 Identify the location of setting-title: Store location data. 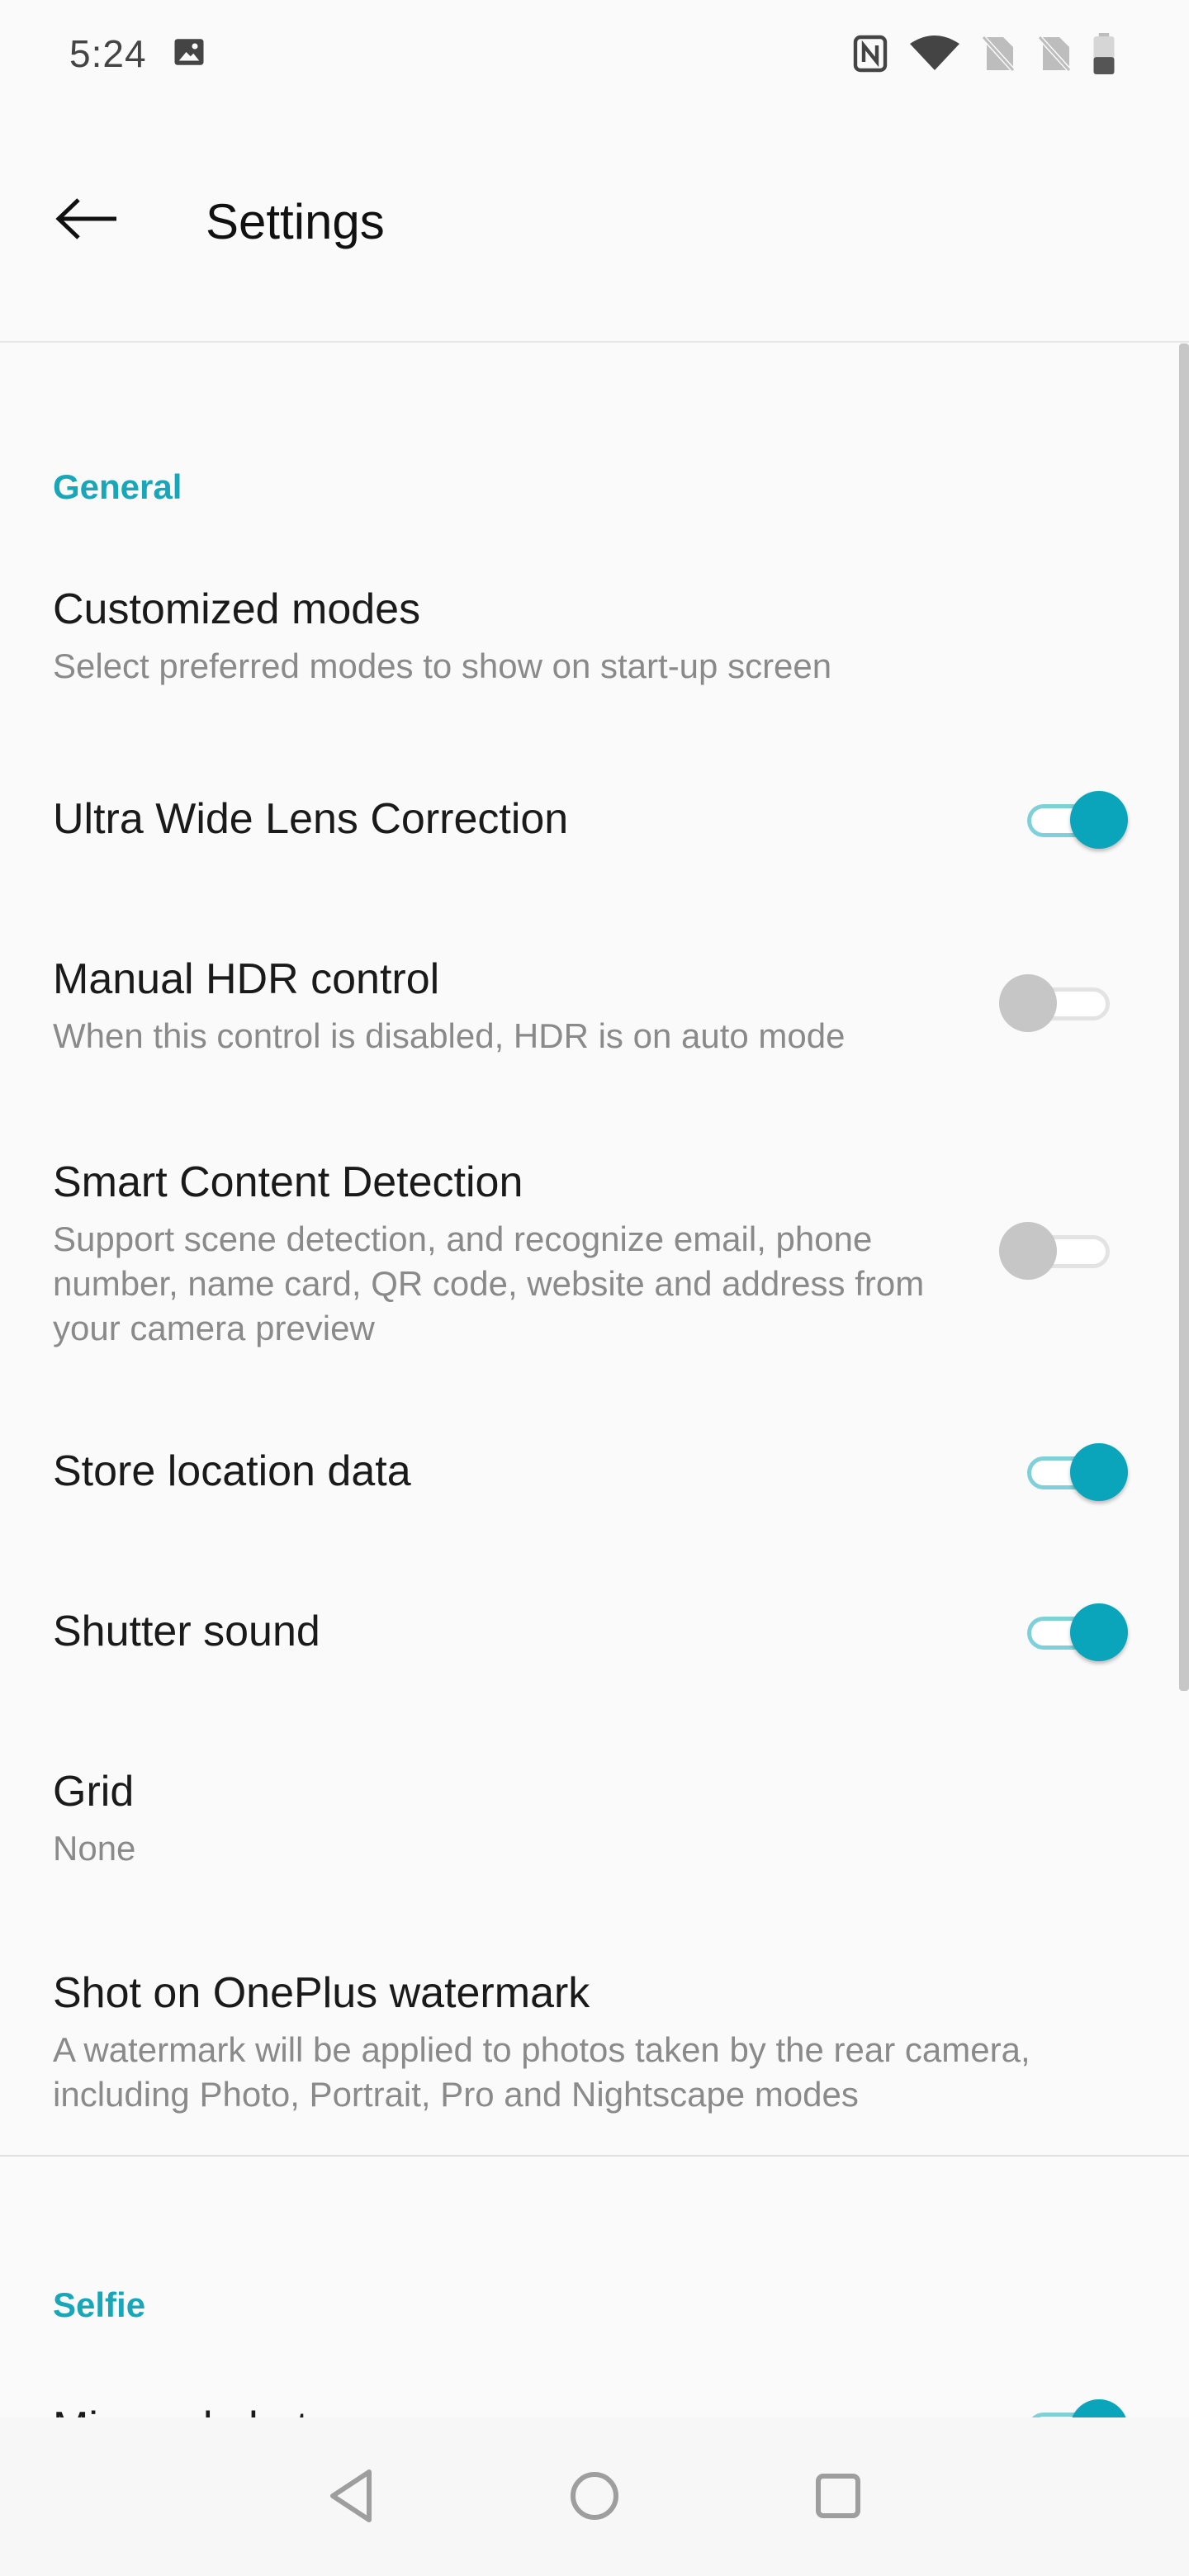
(232, 1471).